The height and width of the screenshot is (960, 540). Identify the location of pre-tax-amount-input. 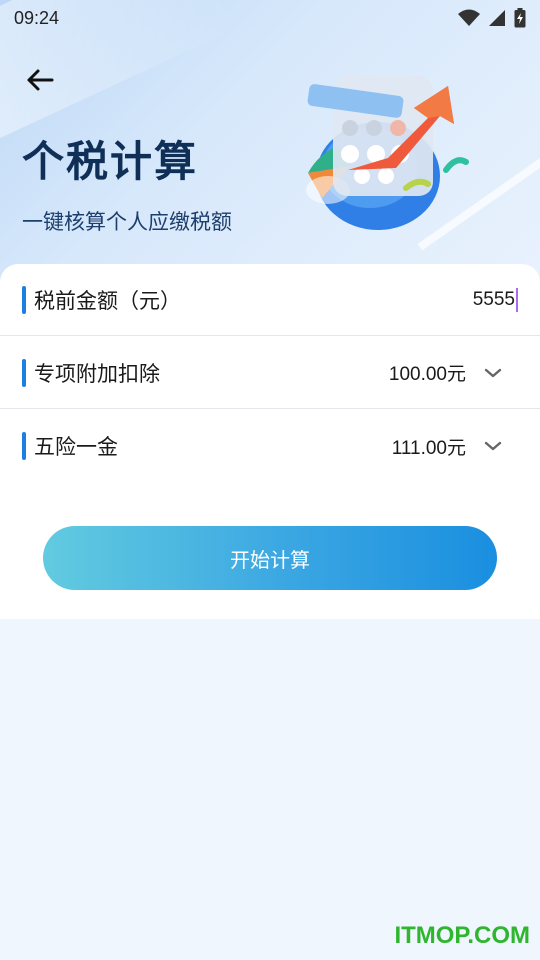
(425, 299).